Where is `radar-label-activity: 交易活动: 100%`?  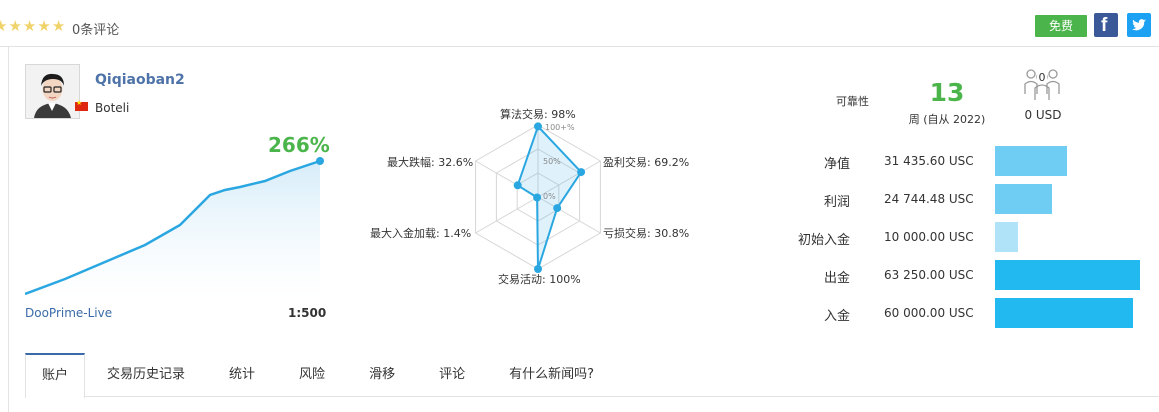 radar-label-activity: 交易活动: 100% is located at coordinates (539, 279).